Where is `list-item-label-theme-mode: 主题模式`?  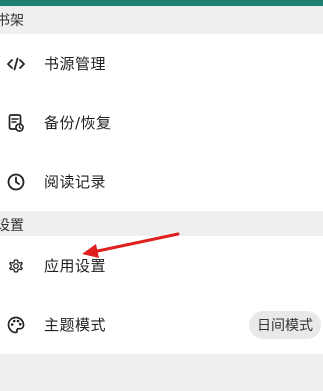 list-item-label-theme-mode: 主题模式 is located at coordinates (75, 325).